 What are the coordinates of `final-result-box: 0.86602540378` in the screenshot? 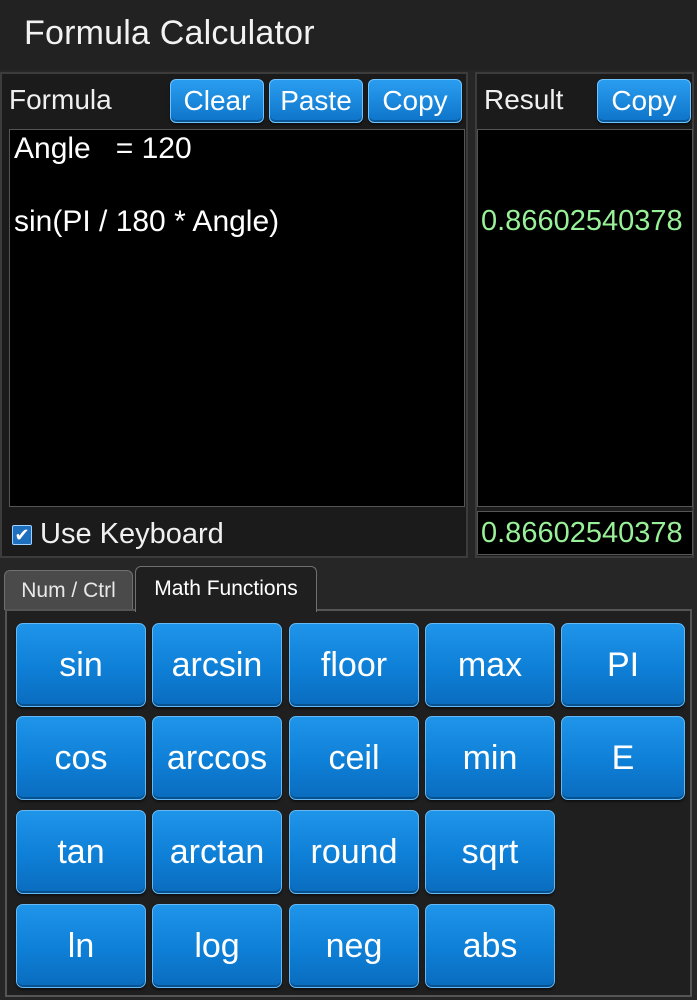 It's located at (585, 533).